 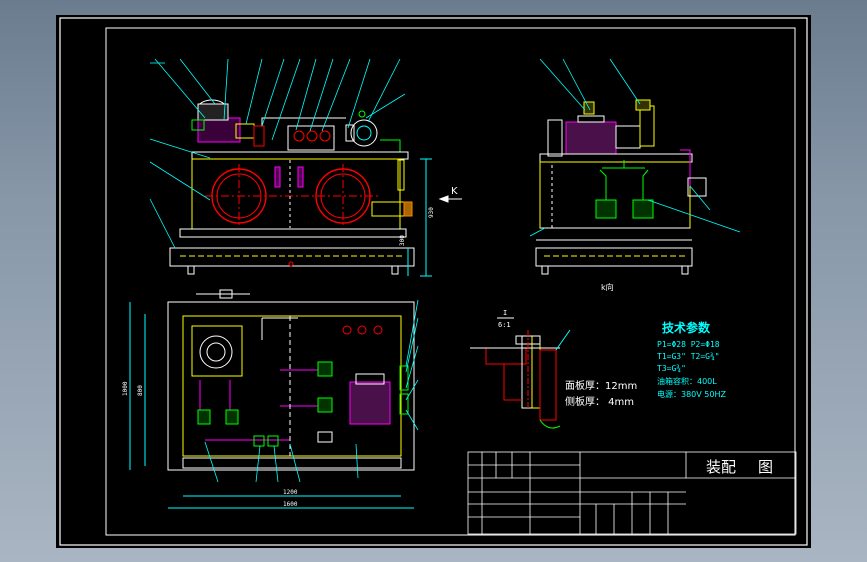 What do you see at coordinates (688, 344) in the screenshot?
I see `tech-params-line1: P1=Φ28 P2=Φ18` at bounding box center [688, 344].